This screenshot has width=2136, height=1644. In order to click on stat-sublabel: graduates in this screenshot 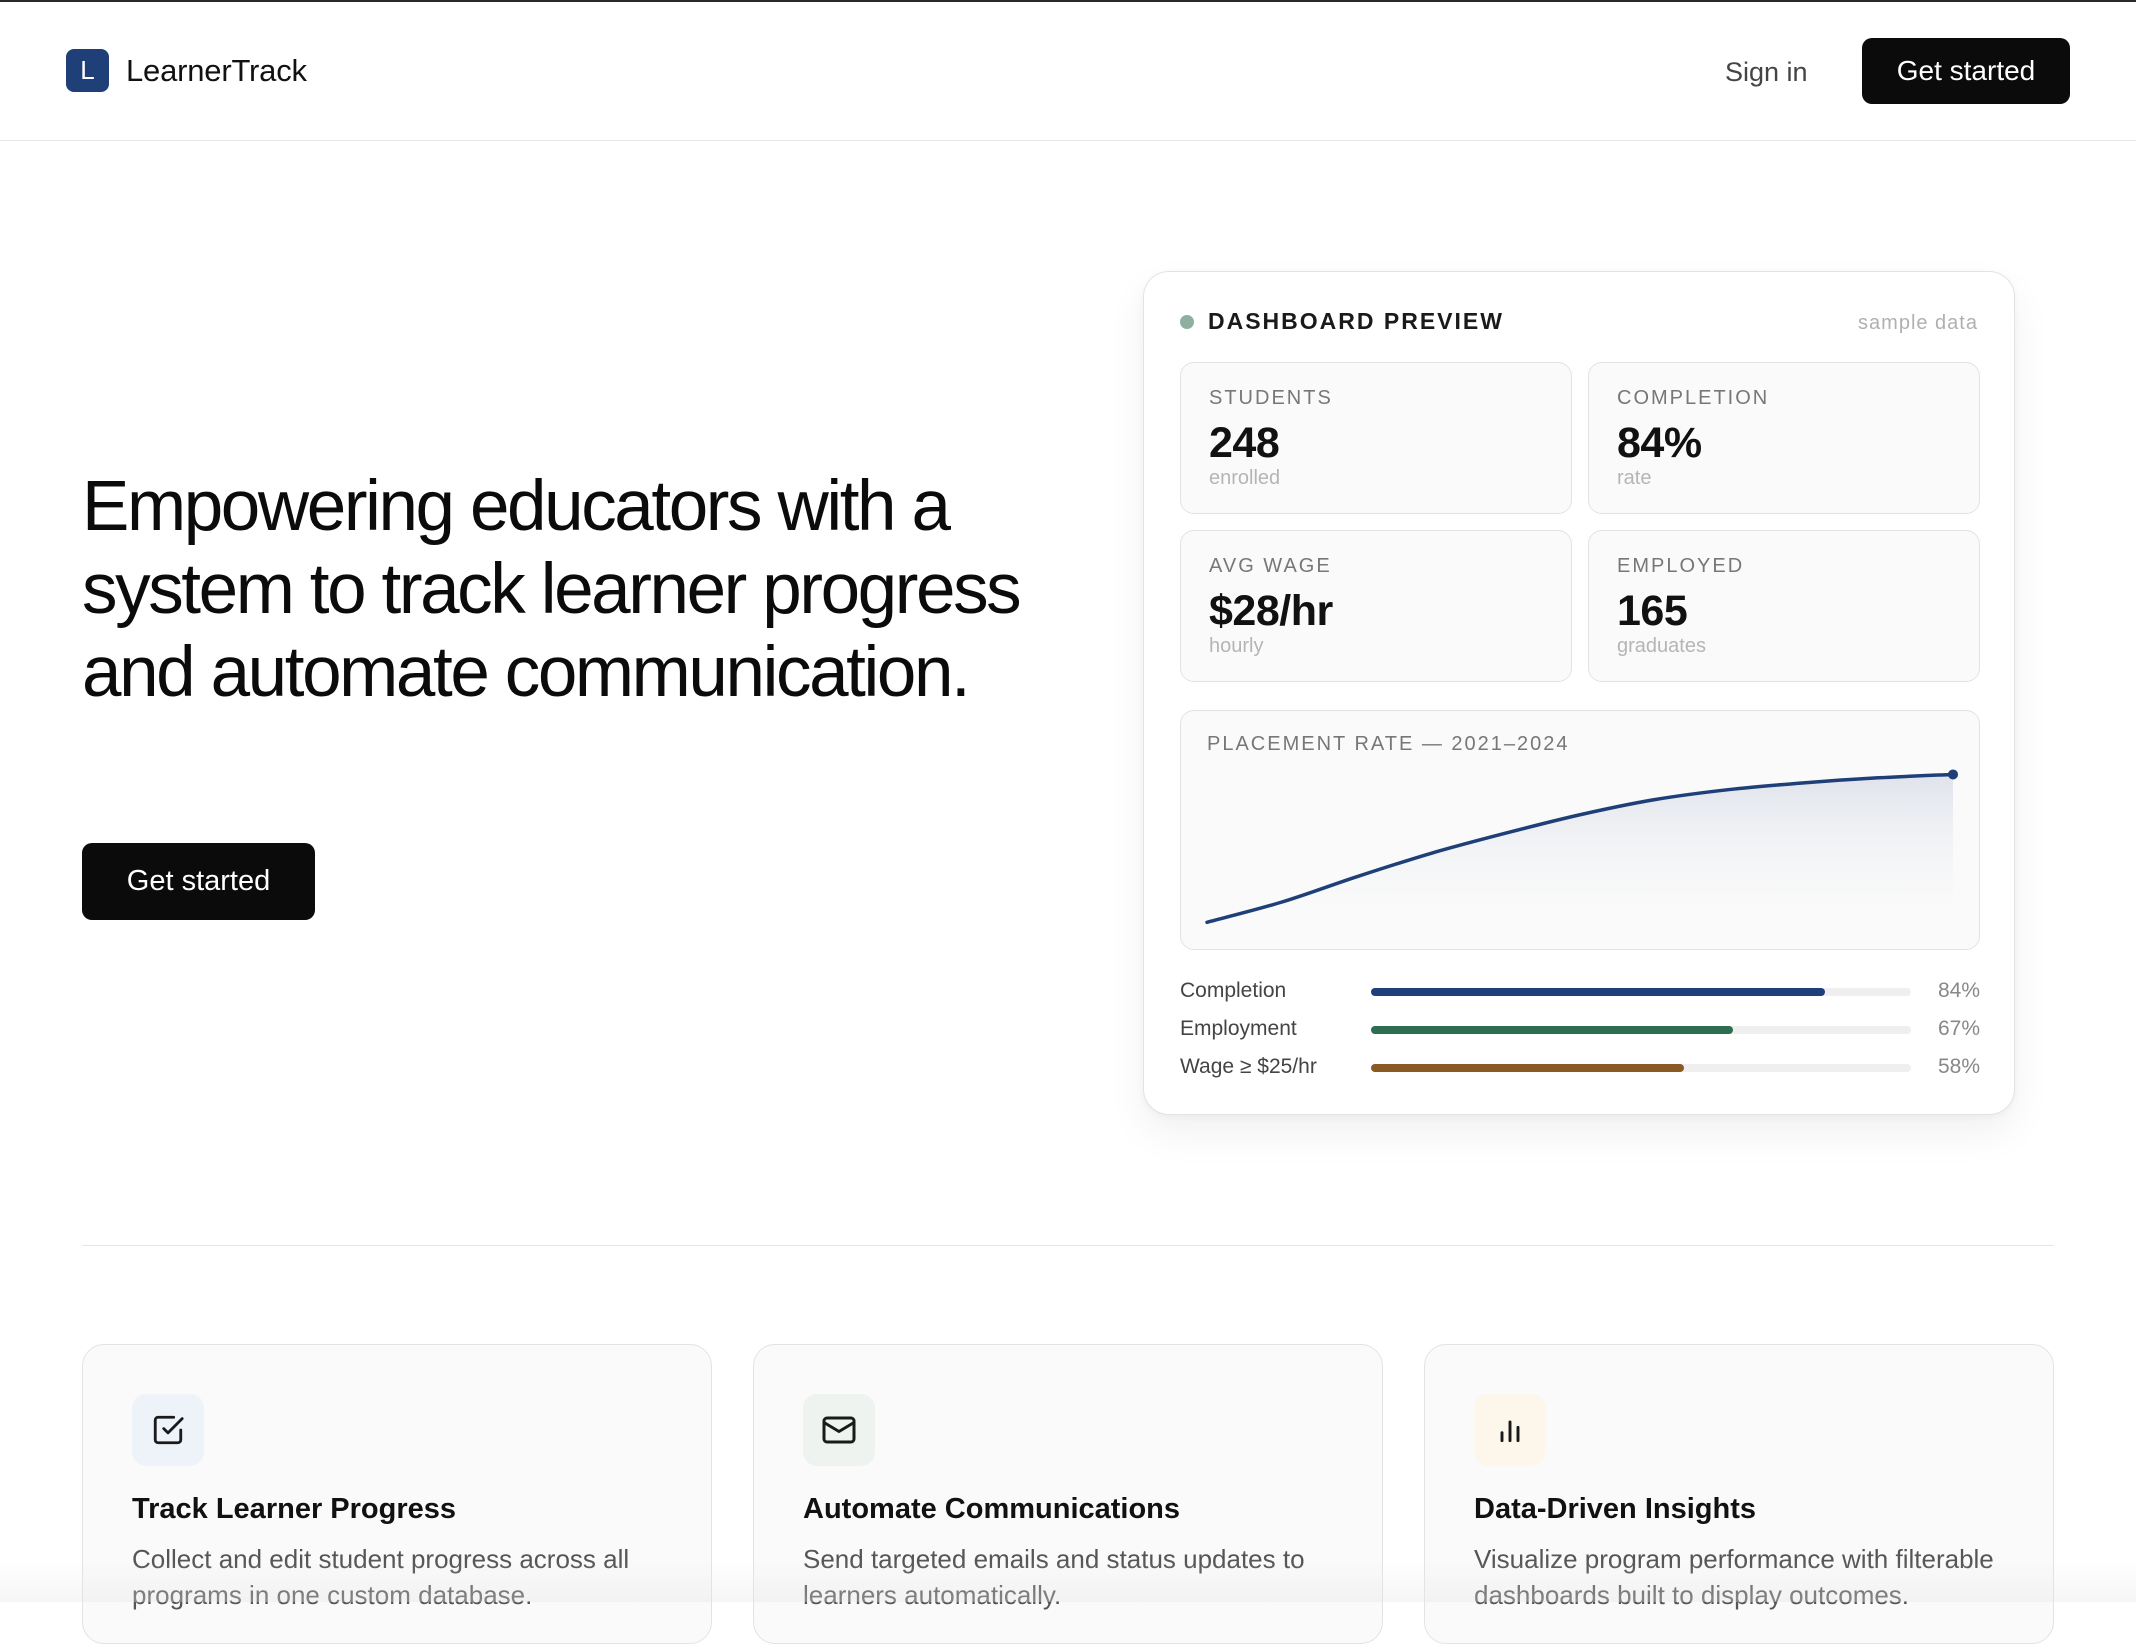, I will do `click(1661, 646)`.